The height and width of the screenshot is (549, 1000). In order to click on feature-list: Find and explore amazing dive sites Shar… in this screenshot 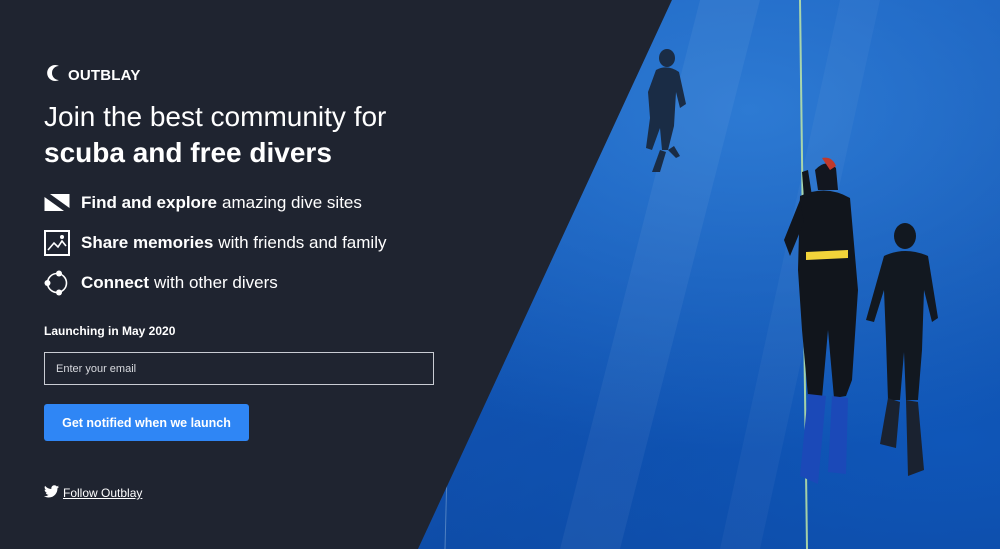, I will do `click(215, 250)`.